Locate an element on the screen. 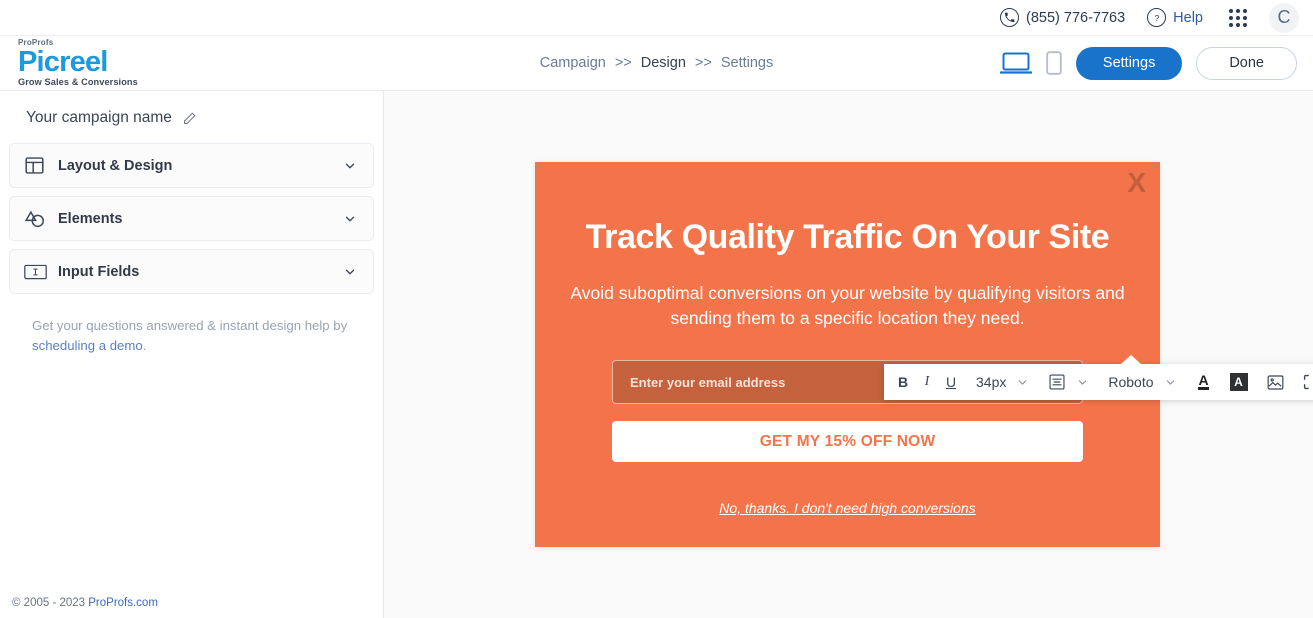 The width and height of the screenshot is (1313, 618). align-chevron-down-icon is located at coordinates (1082, 382).